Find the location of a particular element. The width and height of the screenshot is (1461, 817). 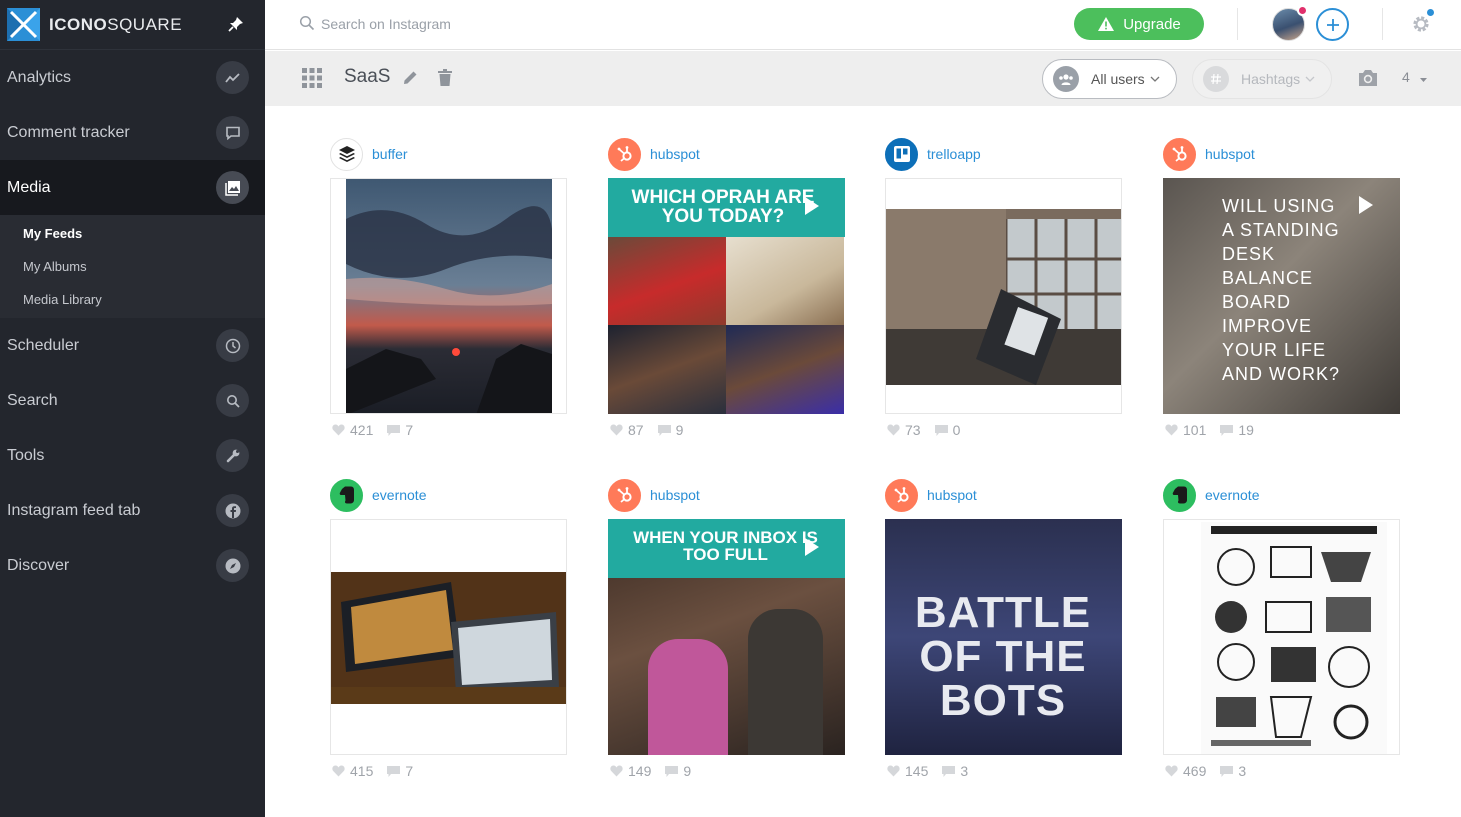

office-photo is located at coordinates (1003, 297).